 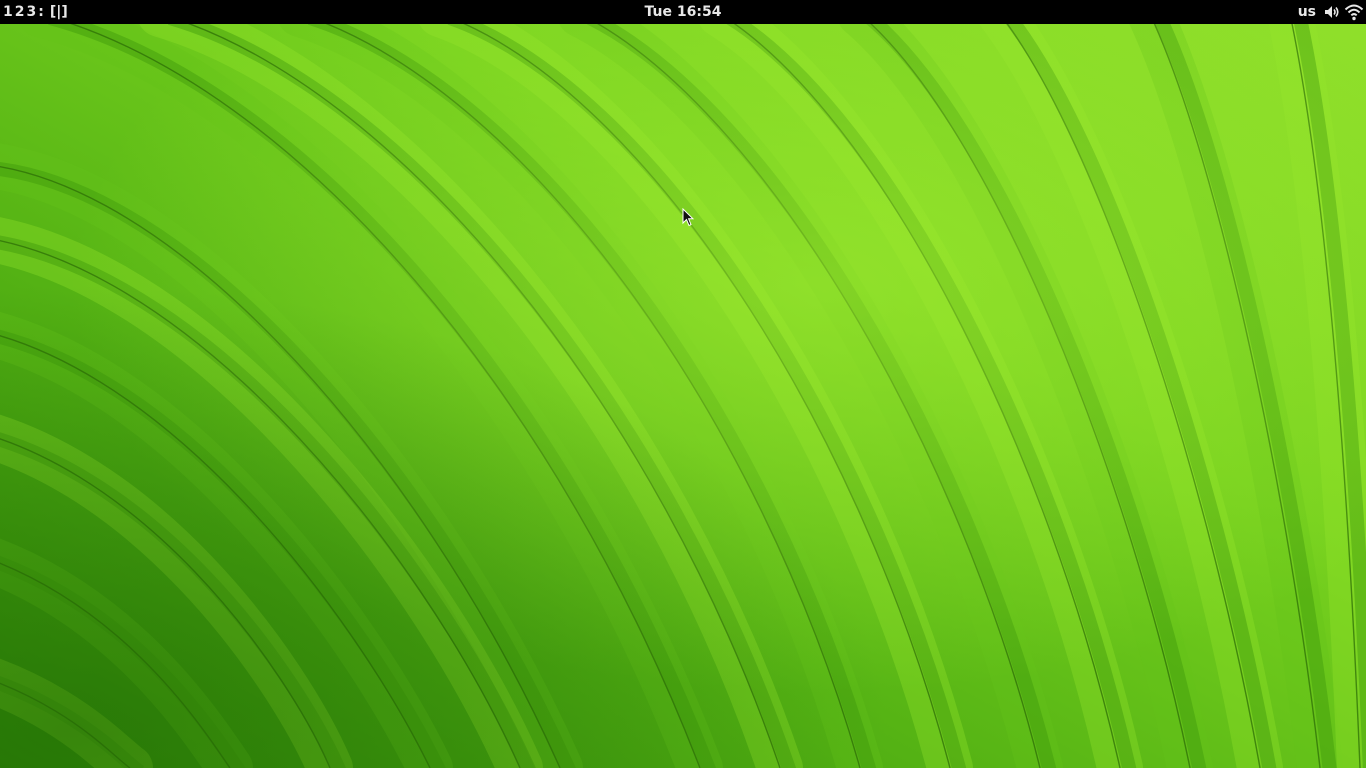 I want to click on clock: Tue 16:54, so click(x=683, y=12).